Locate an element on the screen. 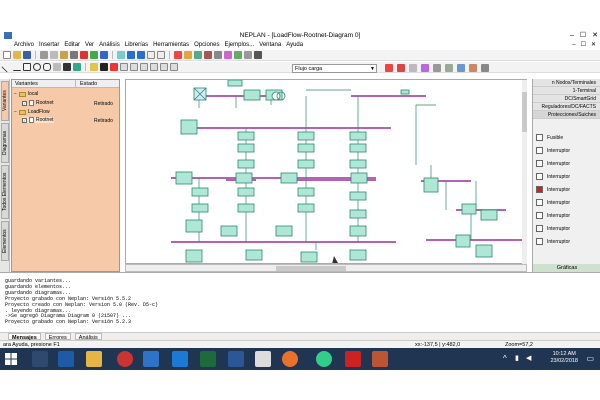  dynamic-icon is located at coordinates (208, 55).